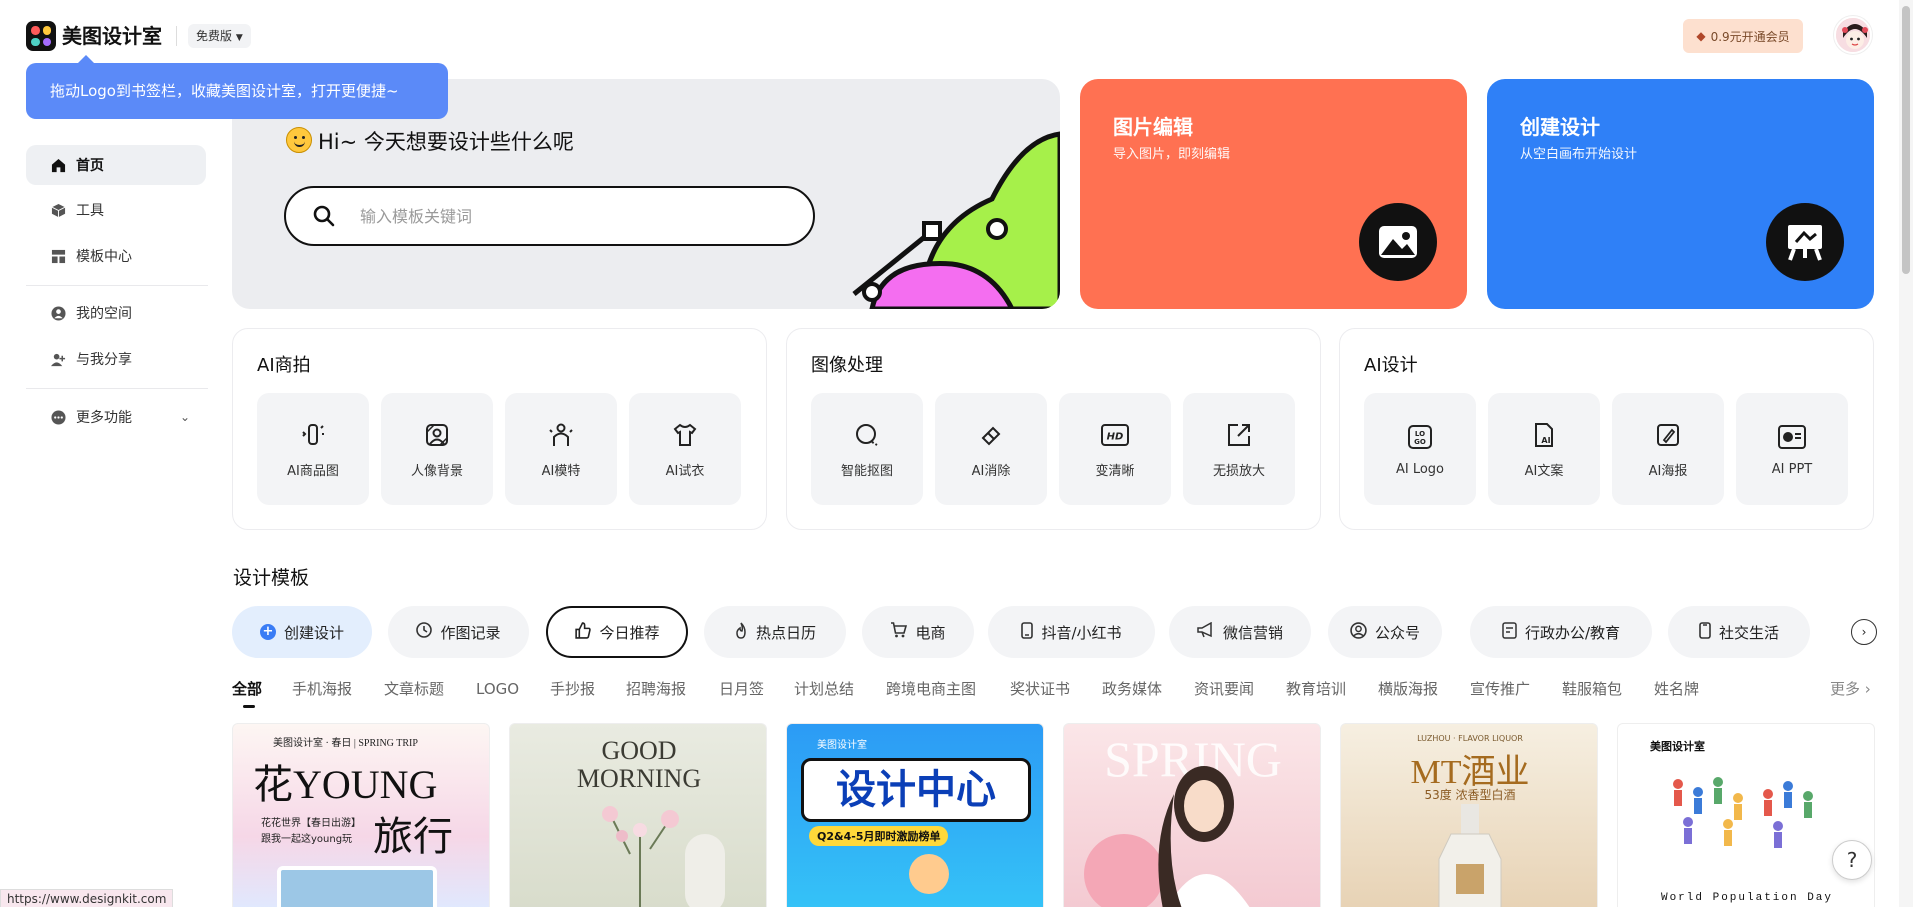 The width and height of the screenshot is (1913, 907). I want to click on category-tab: 日月签, so click(741, 689).